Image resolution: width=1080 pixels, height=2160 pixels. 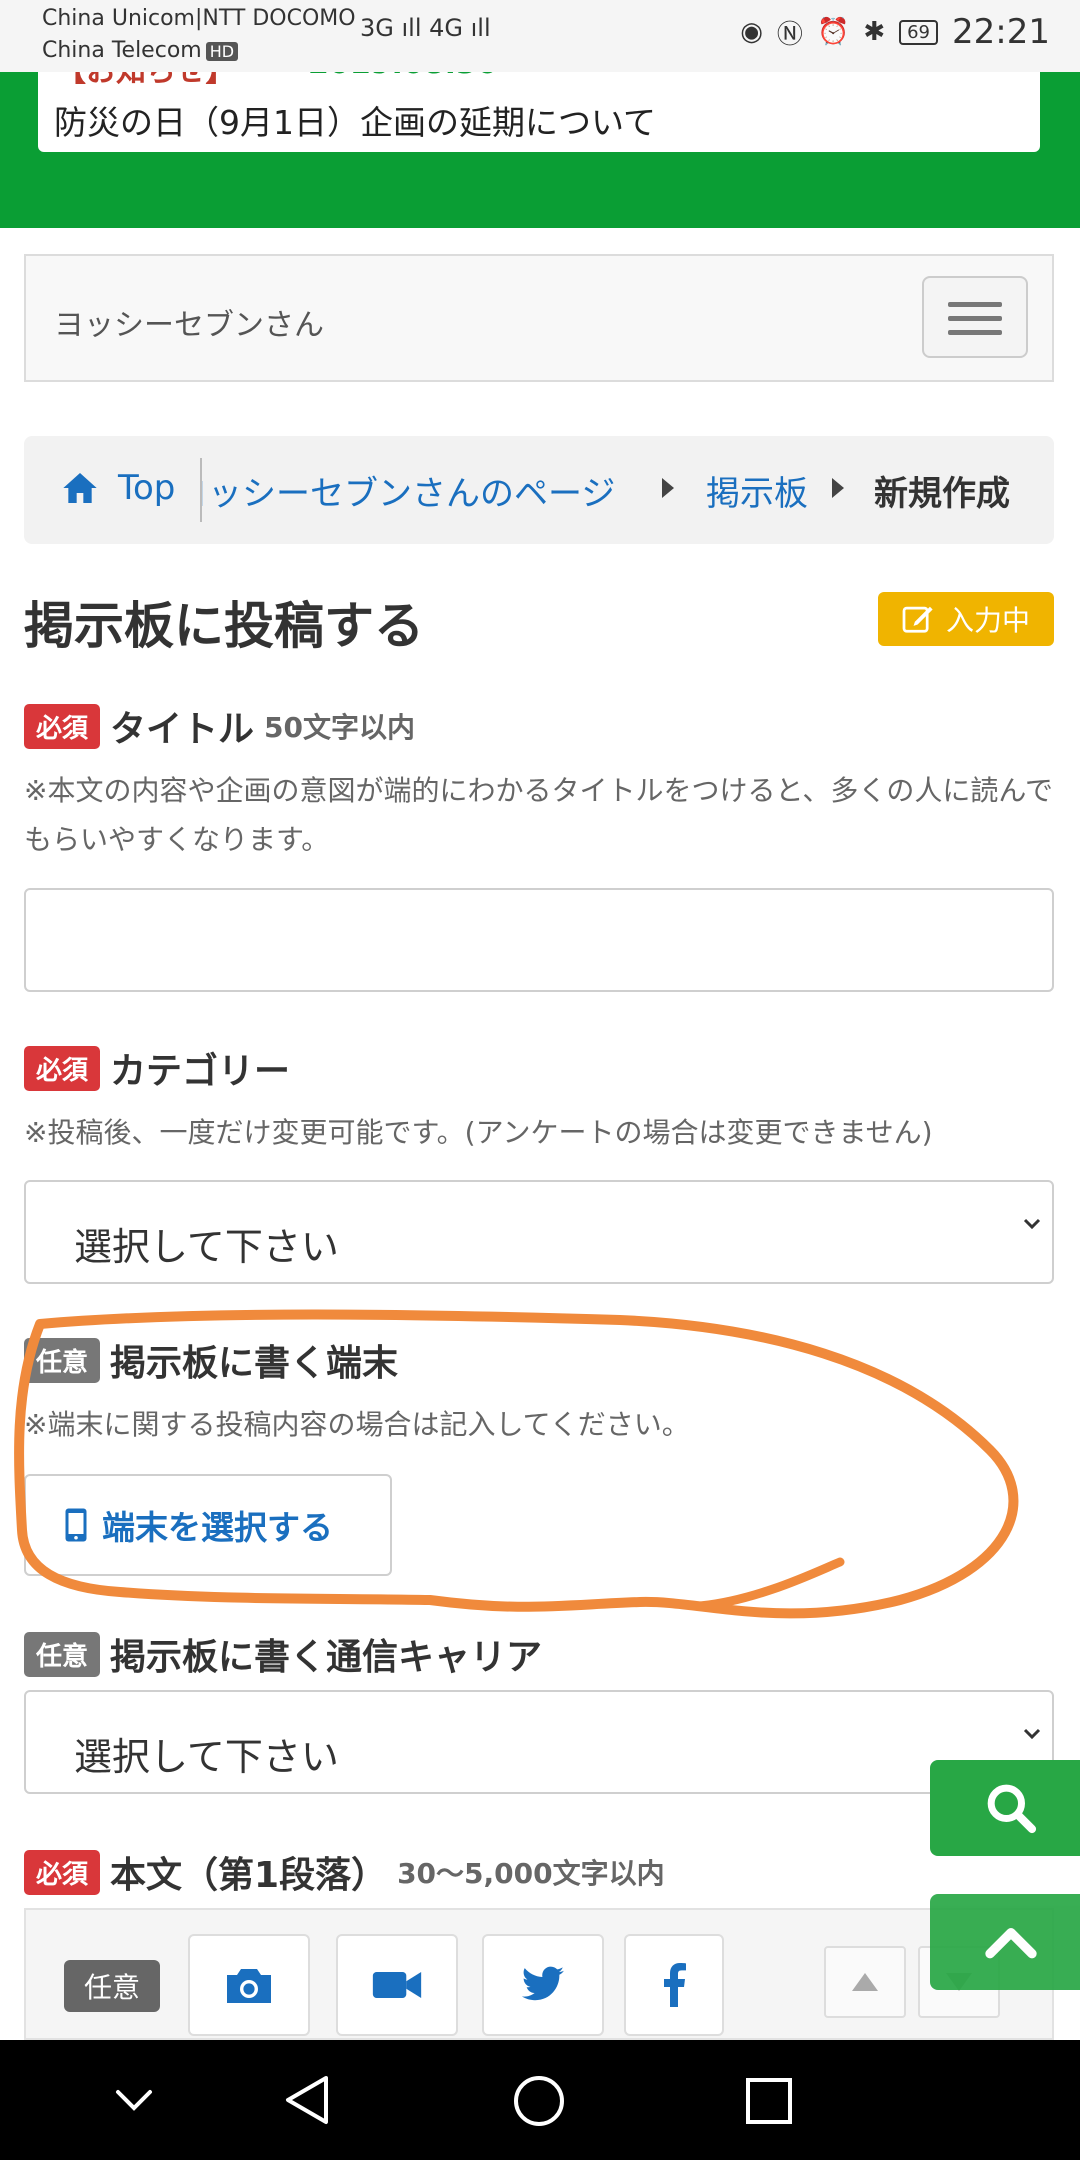 I want to click on carrier-2-text: China Telecom, so click(x=122, y=50).